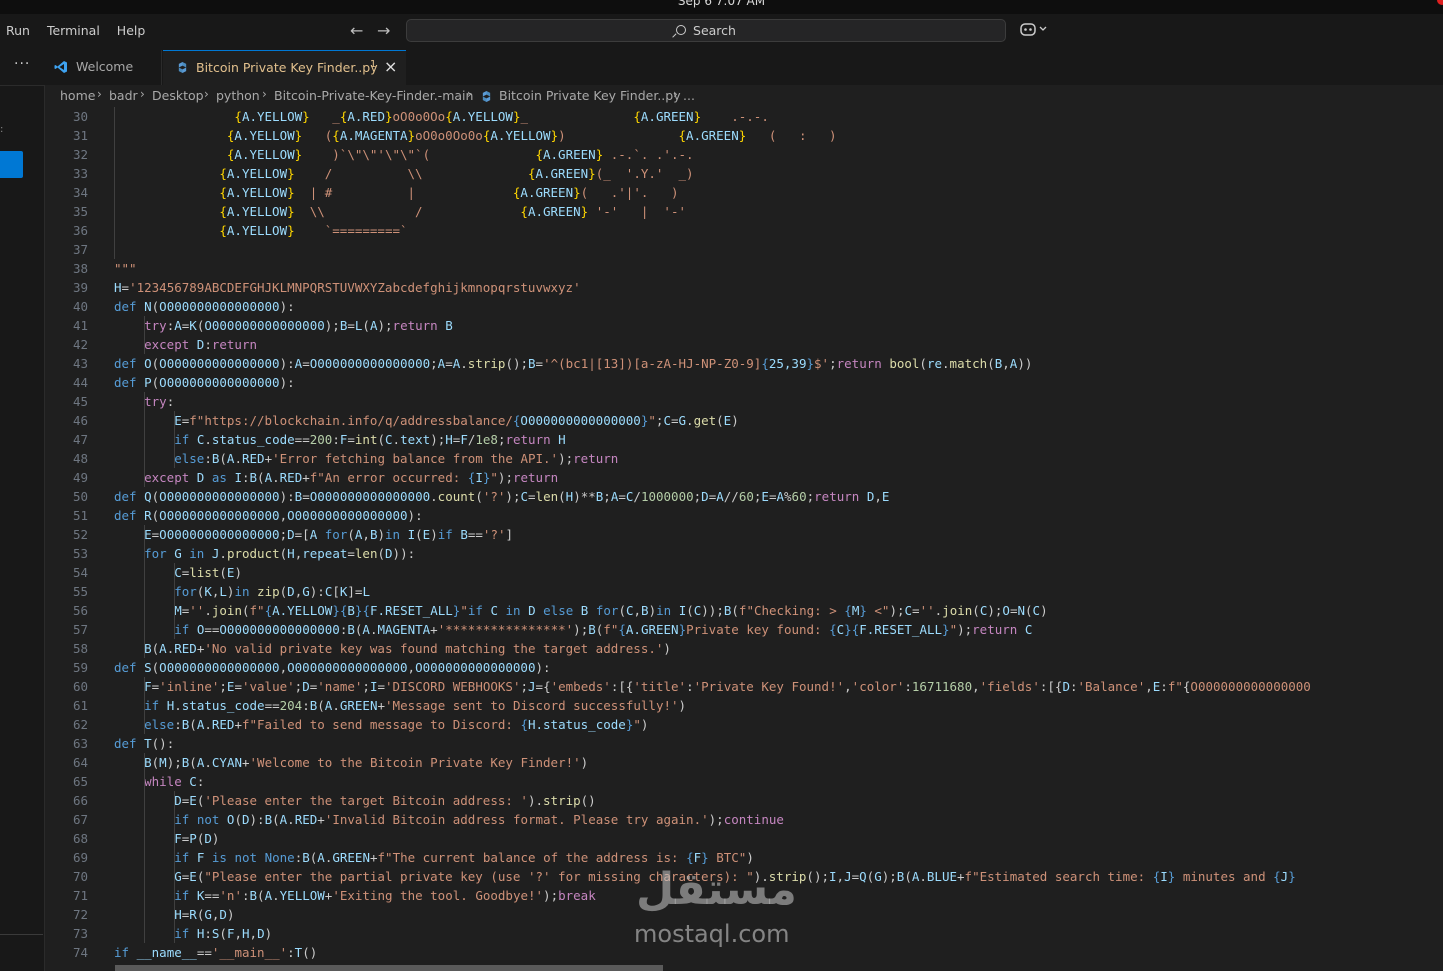 This screenshot has width=1443, height=971. What do you see at coordinates (373, 95) in the screenshot?
I see `breadcrumb-project-folder: Bitcoin-Private-Key-Finder.-main` at bounding box center [373, 95].